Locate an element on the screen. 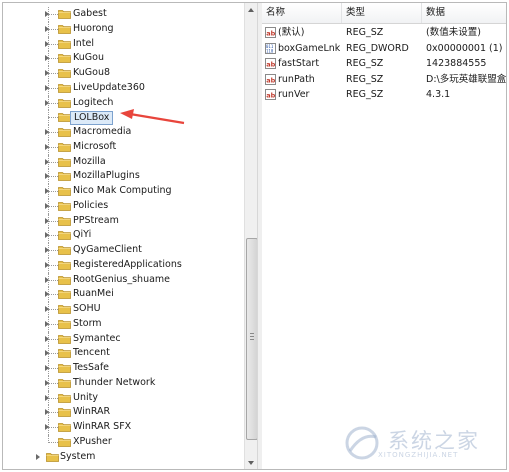 This screenshot has width=509, height=472. tree-item-mozillaplugins: MozillaPlugins is located at coordinates (123, 176).